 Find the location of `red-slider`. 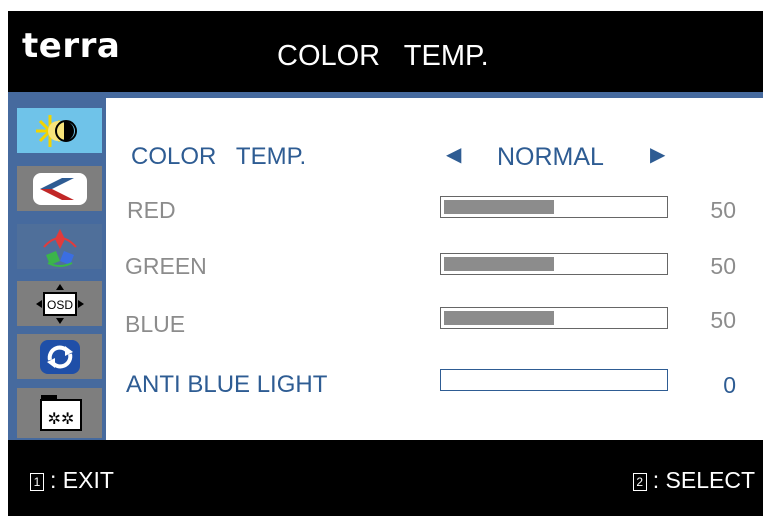

red-slider is located at coordinates (554, 207).